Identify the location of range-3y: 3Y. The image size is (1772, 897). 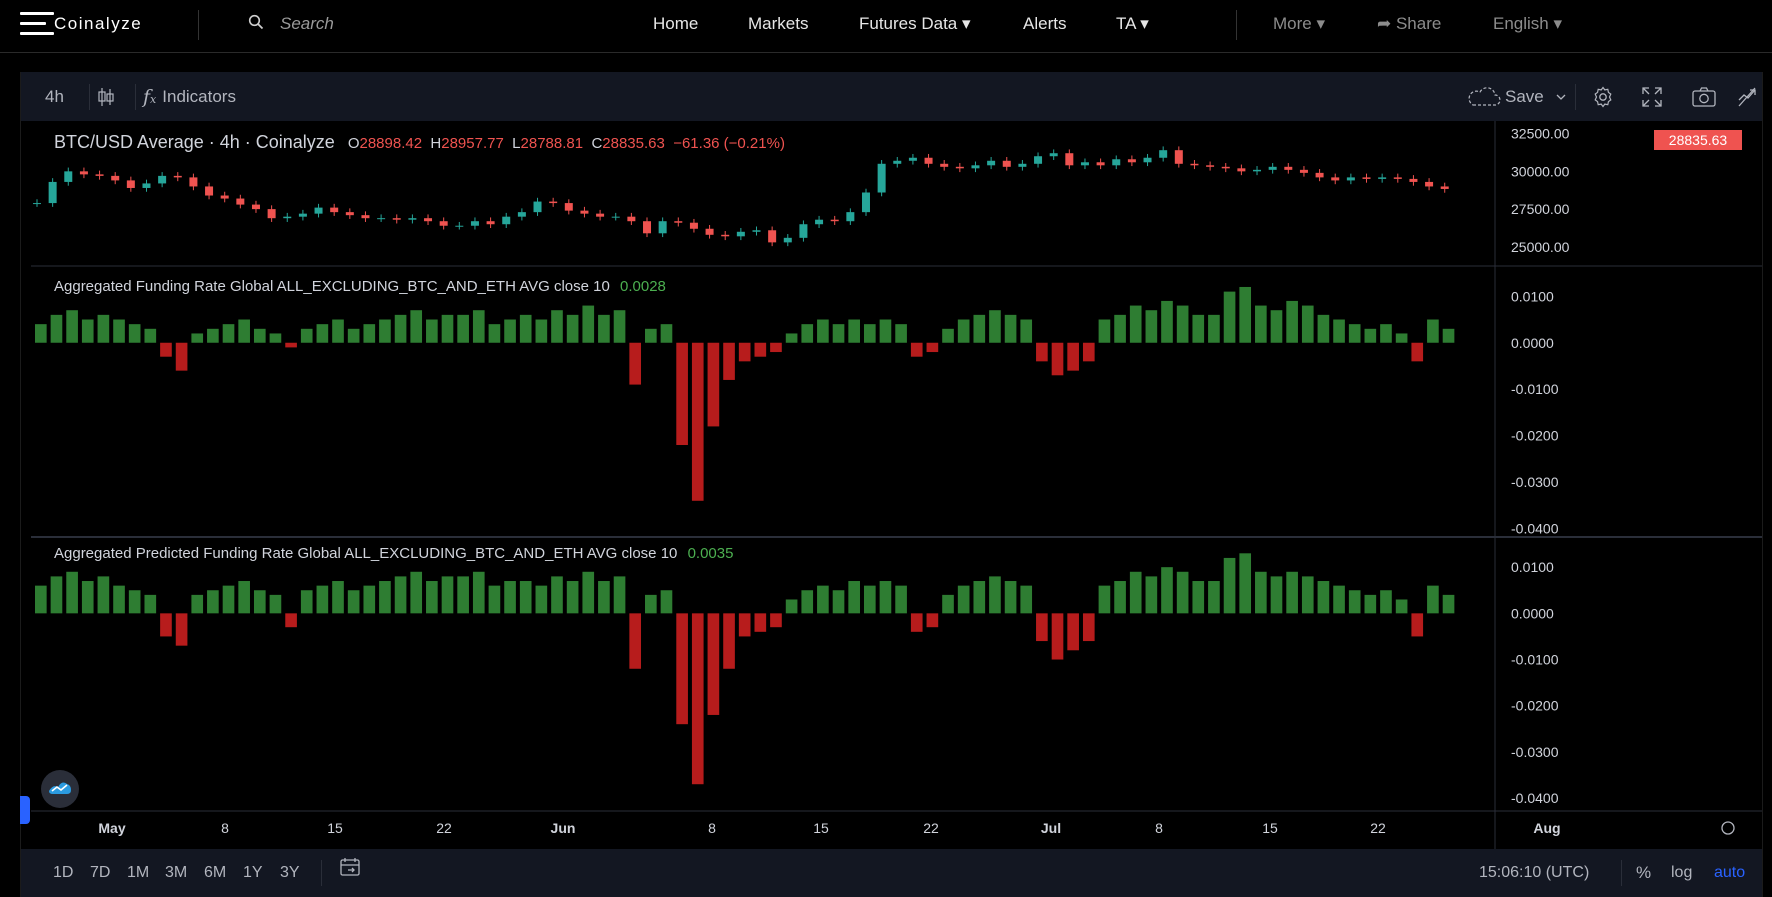
(290, 873).